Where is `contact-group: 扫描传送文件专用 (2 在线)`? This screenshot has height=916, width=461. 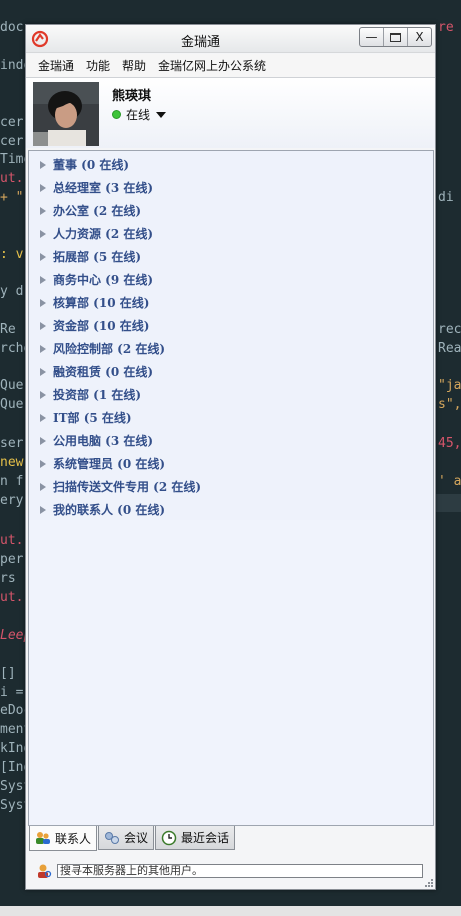
contact-group: 扫描传送文件专用 (2 在线) is located at coordinates (231, 486).